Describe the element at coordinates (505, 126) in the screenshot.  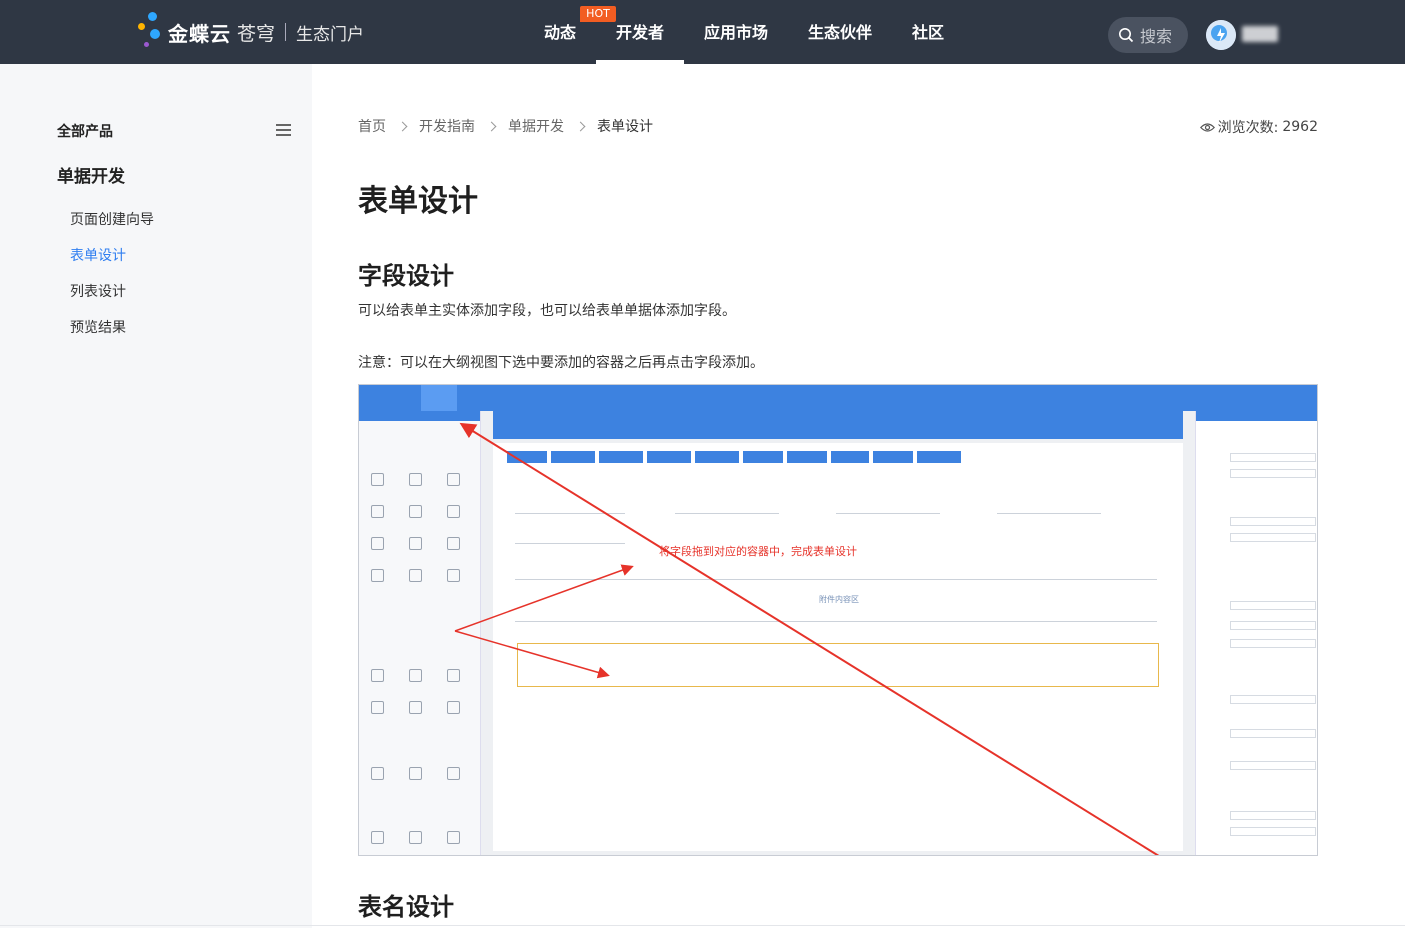
I see `breadcrumb: 首页 开发指南 单据开发 表单设计` at that location.